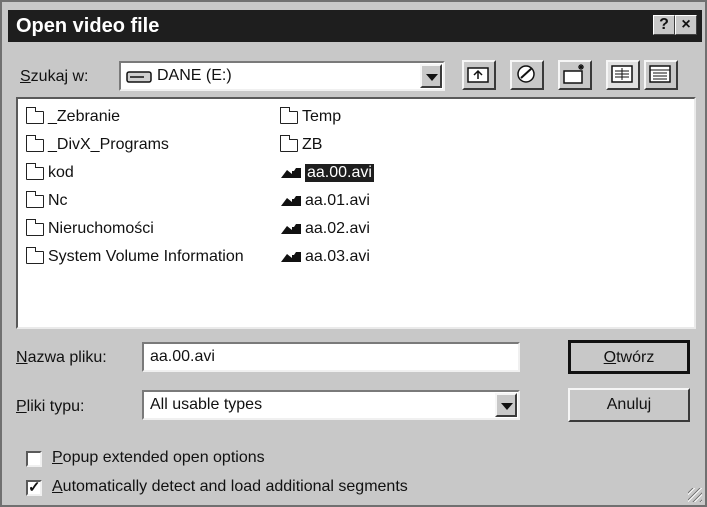 The height and width of the screenshot is (507, 707). Describe the element at coordinates (139, 77) in the screenshot. I see `drive-icon` at that location.